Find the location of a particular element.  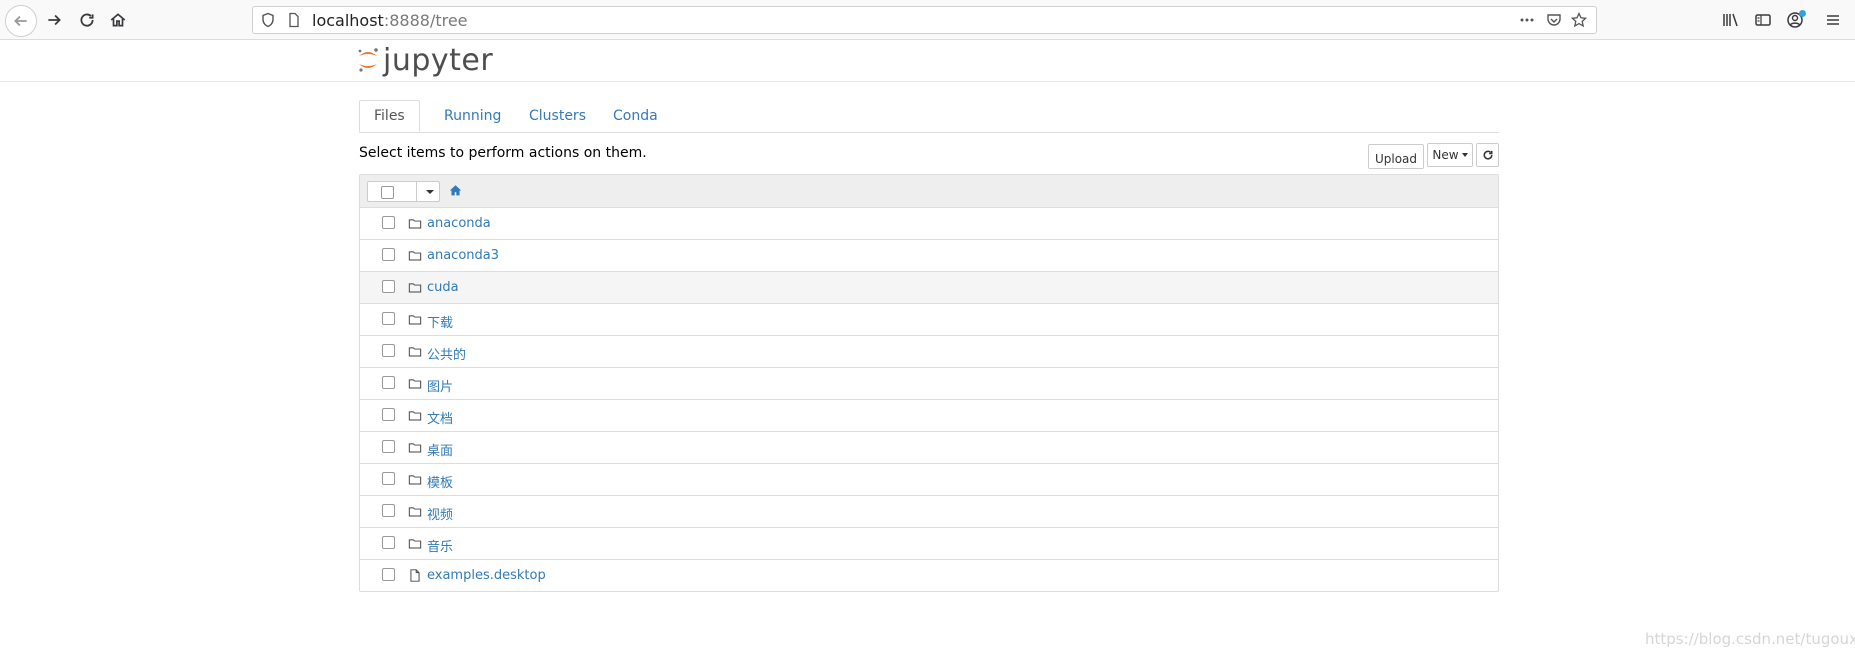

reload-icon is located at coordinates (87, 20).